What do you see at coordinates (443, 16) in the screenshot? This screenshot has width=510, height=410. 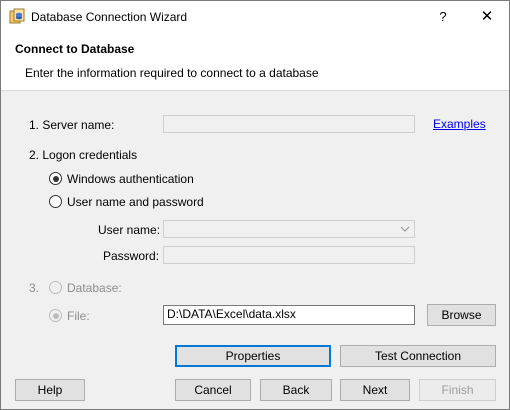 I see `help-title-button: ?` at bounding box center [443, 16].